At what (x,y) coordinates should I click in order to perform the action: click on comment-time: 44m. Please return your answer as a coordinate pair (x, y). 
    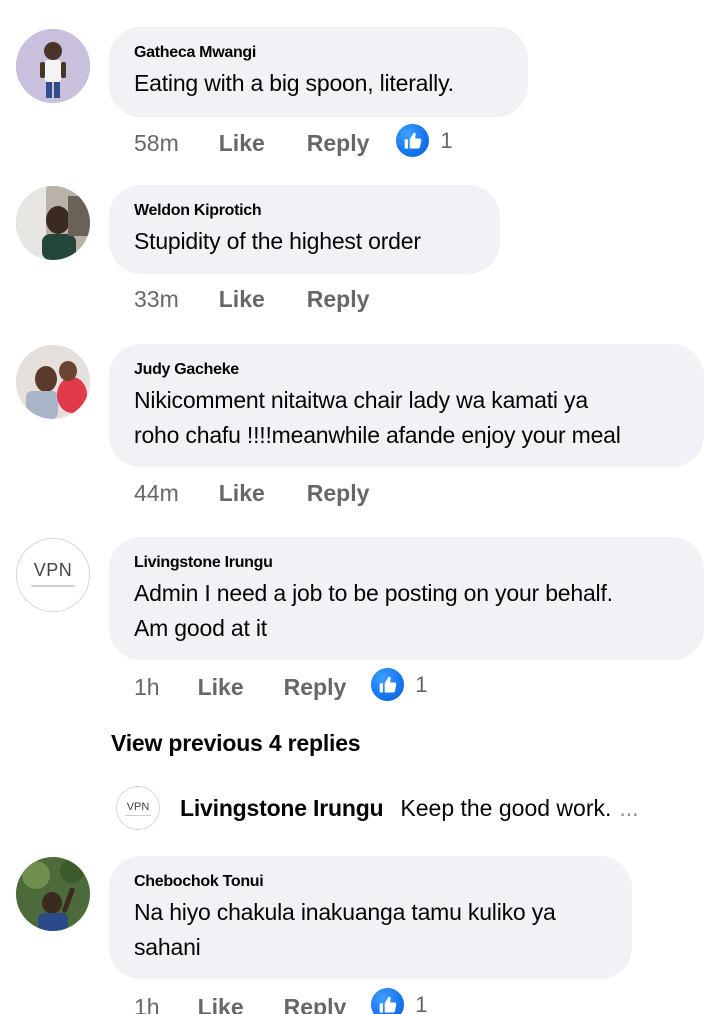
    Looking at the image, I should click on (156, 493).